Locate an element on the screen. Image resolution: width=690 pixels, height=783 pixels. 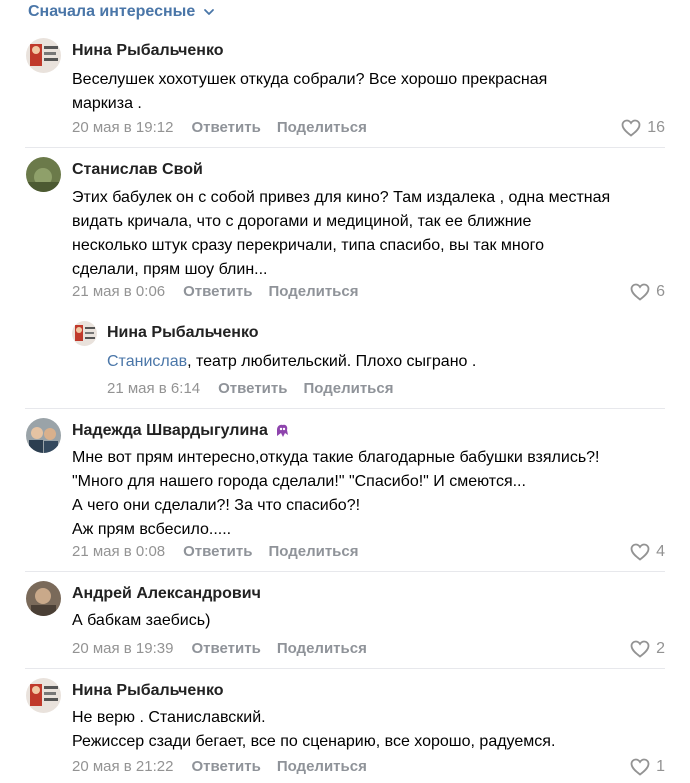
comment-meta: 20 мая в 21:22 Ответить Поделиться is located at coordinates (219, 766).